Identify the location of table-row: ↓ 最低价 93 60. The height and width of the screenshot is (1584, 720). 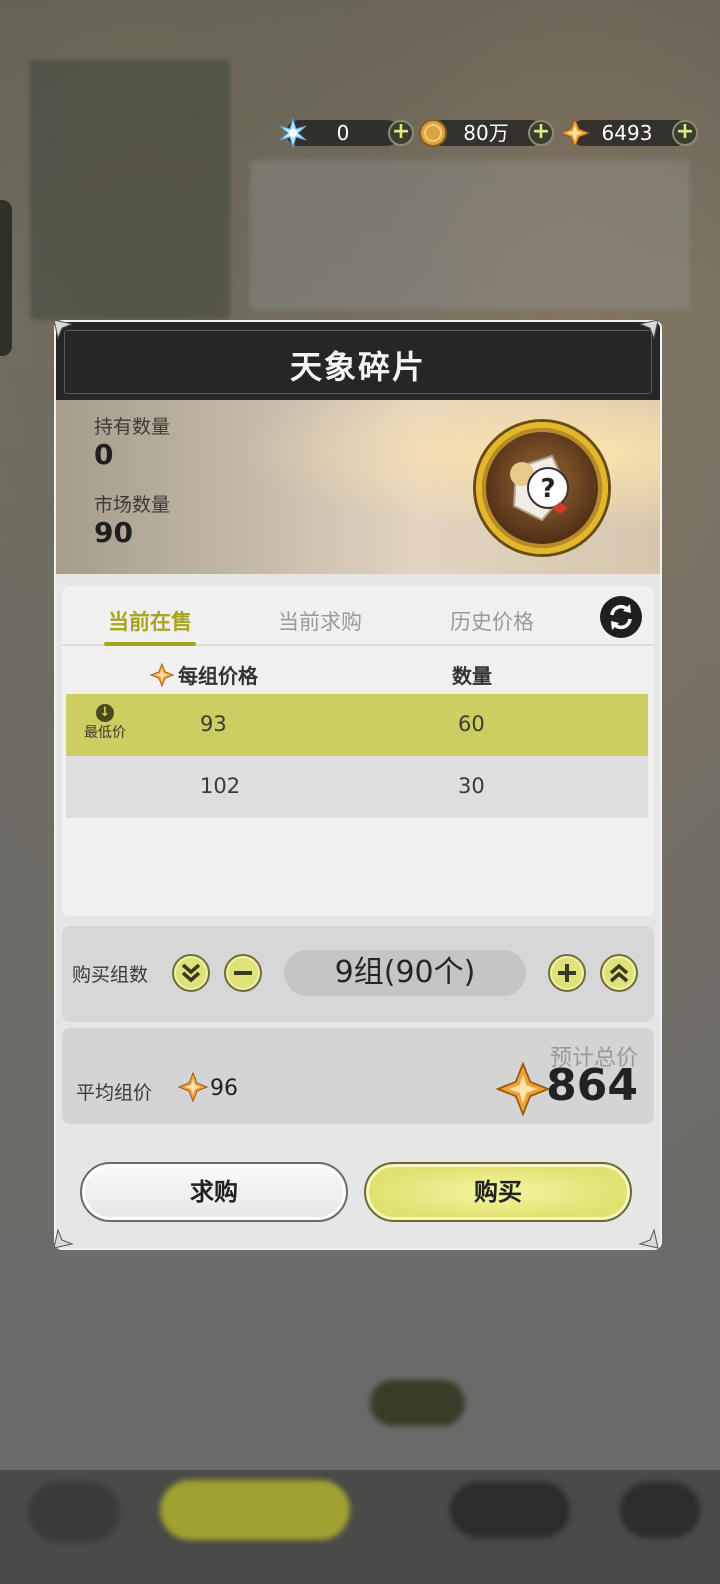
(357, 725).